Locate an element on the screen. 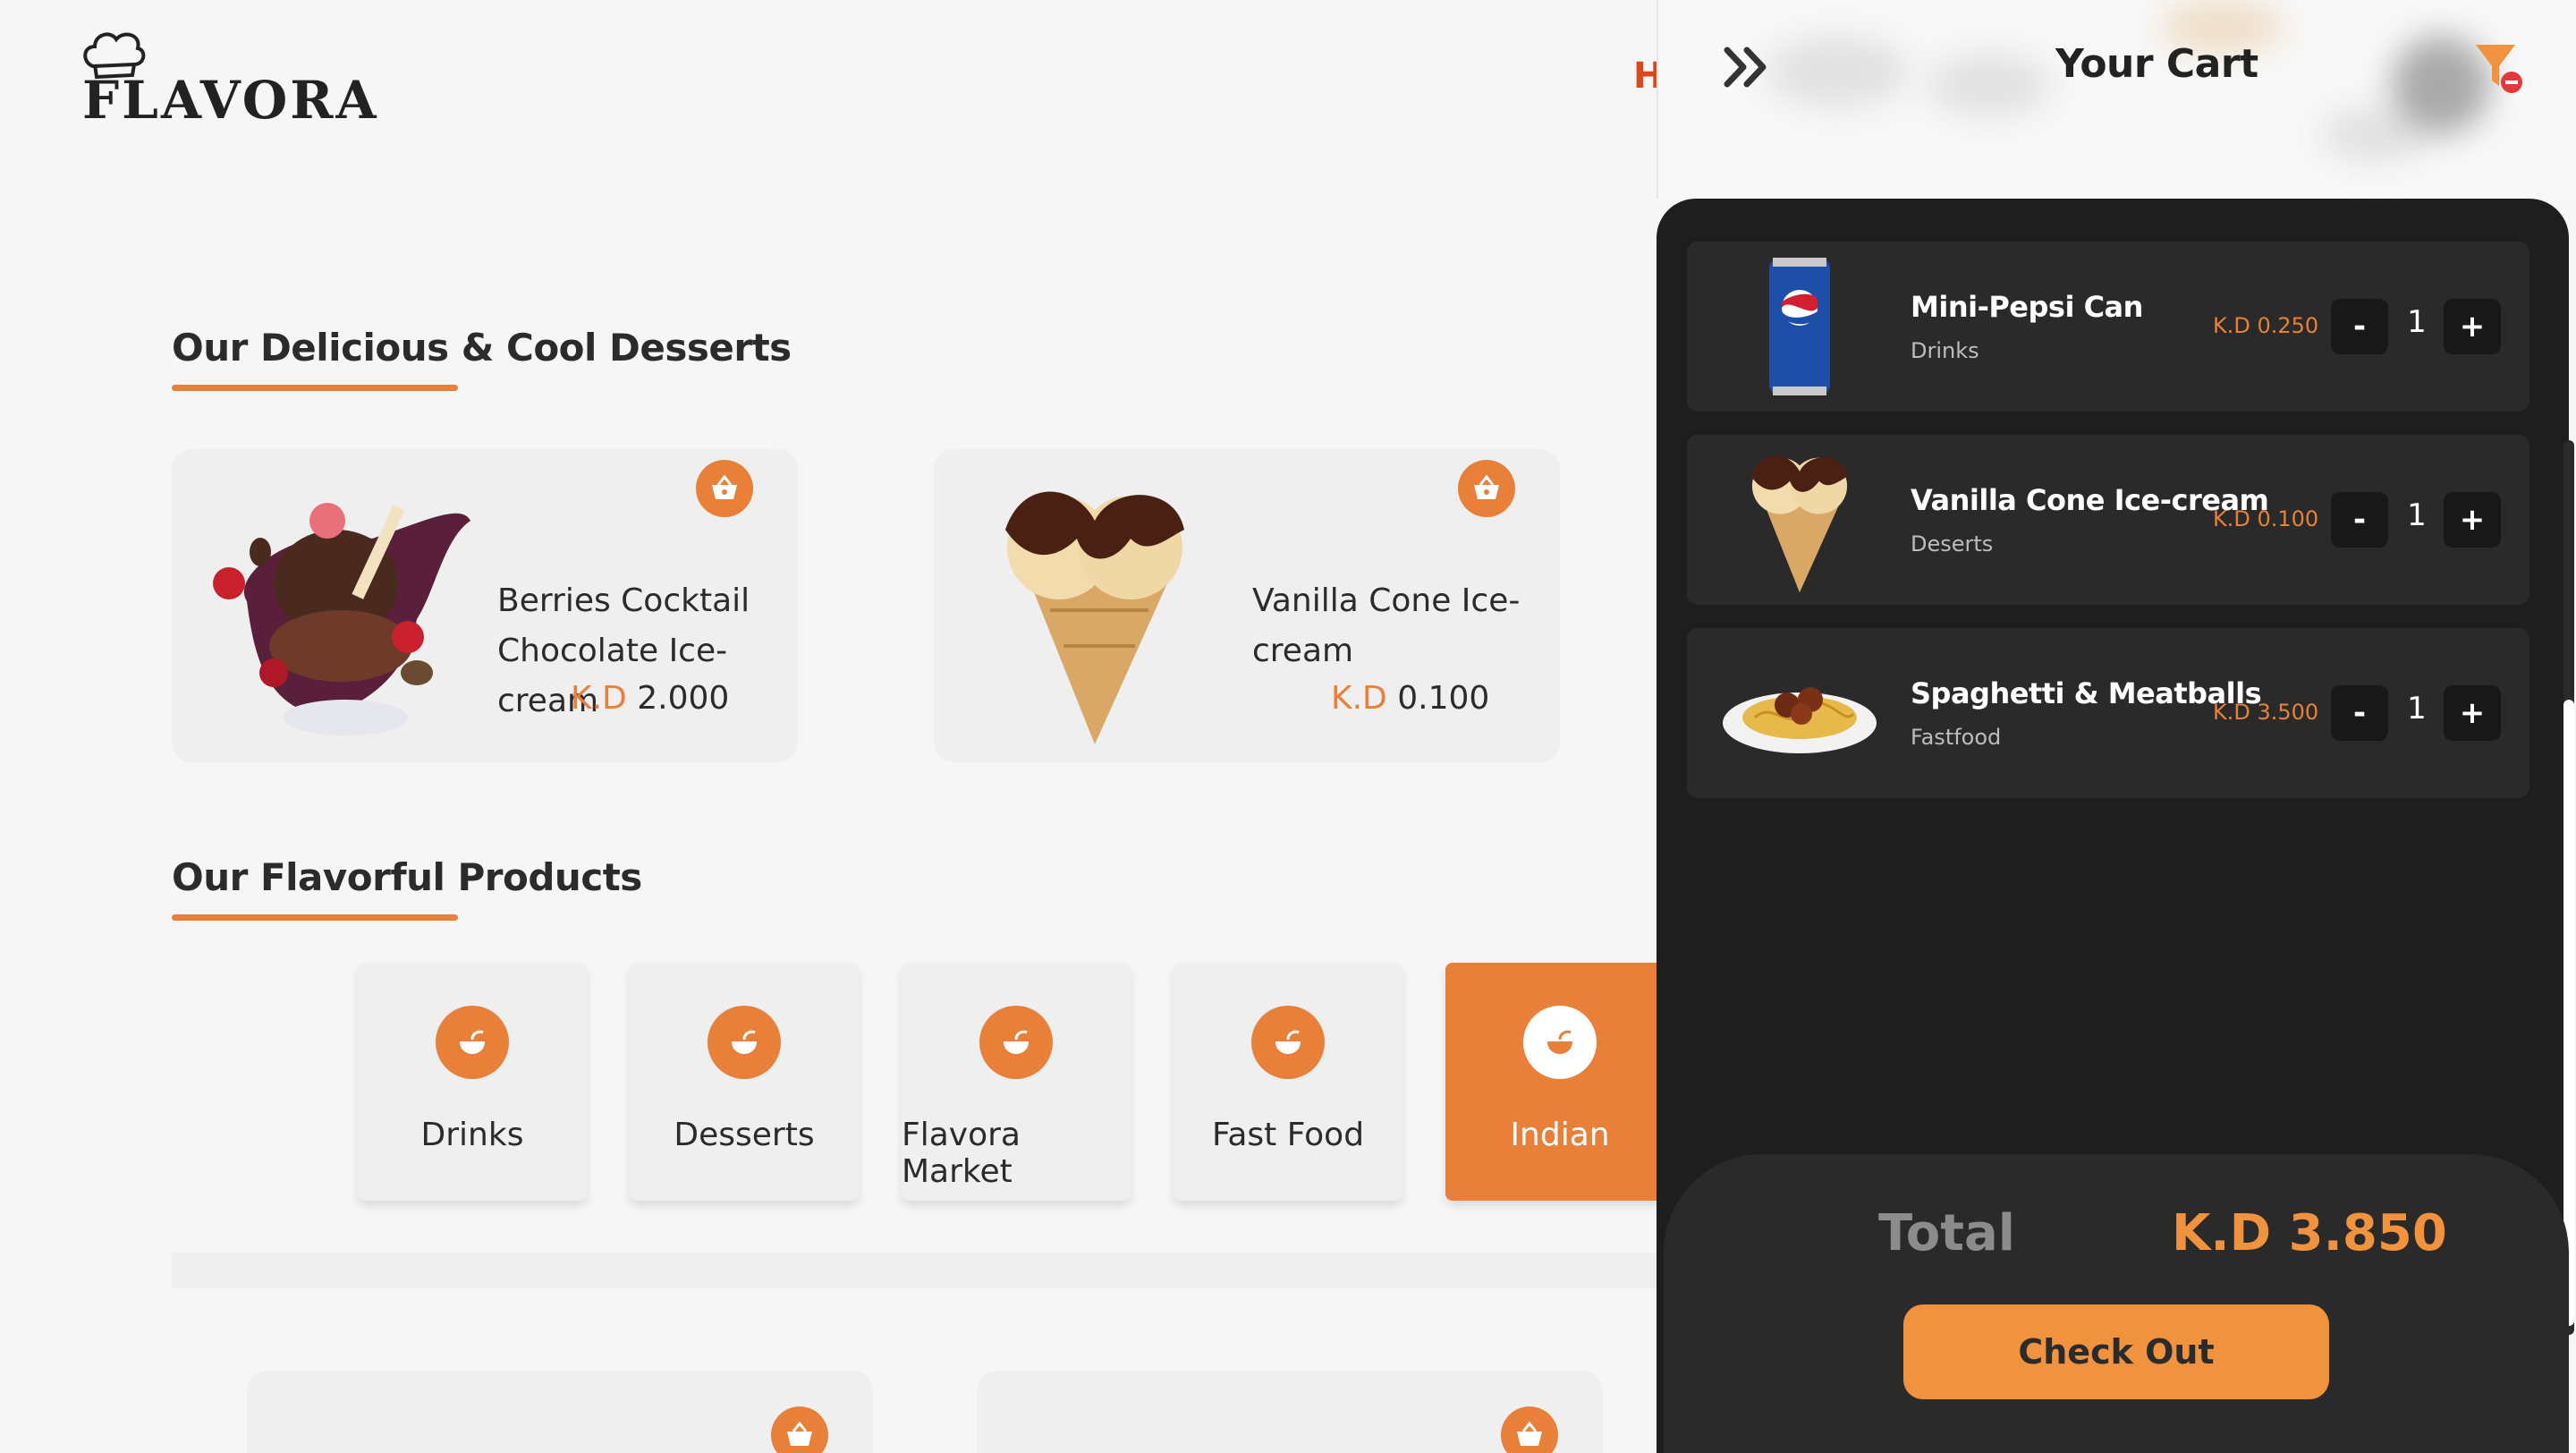 The height and width of the screenshot is (1453, 2576). cart-item-price: K.D 3.500 is located at coordinates (2266, 712).